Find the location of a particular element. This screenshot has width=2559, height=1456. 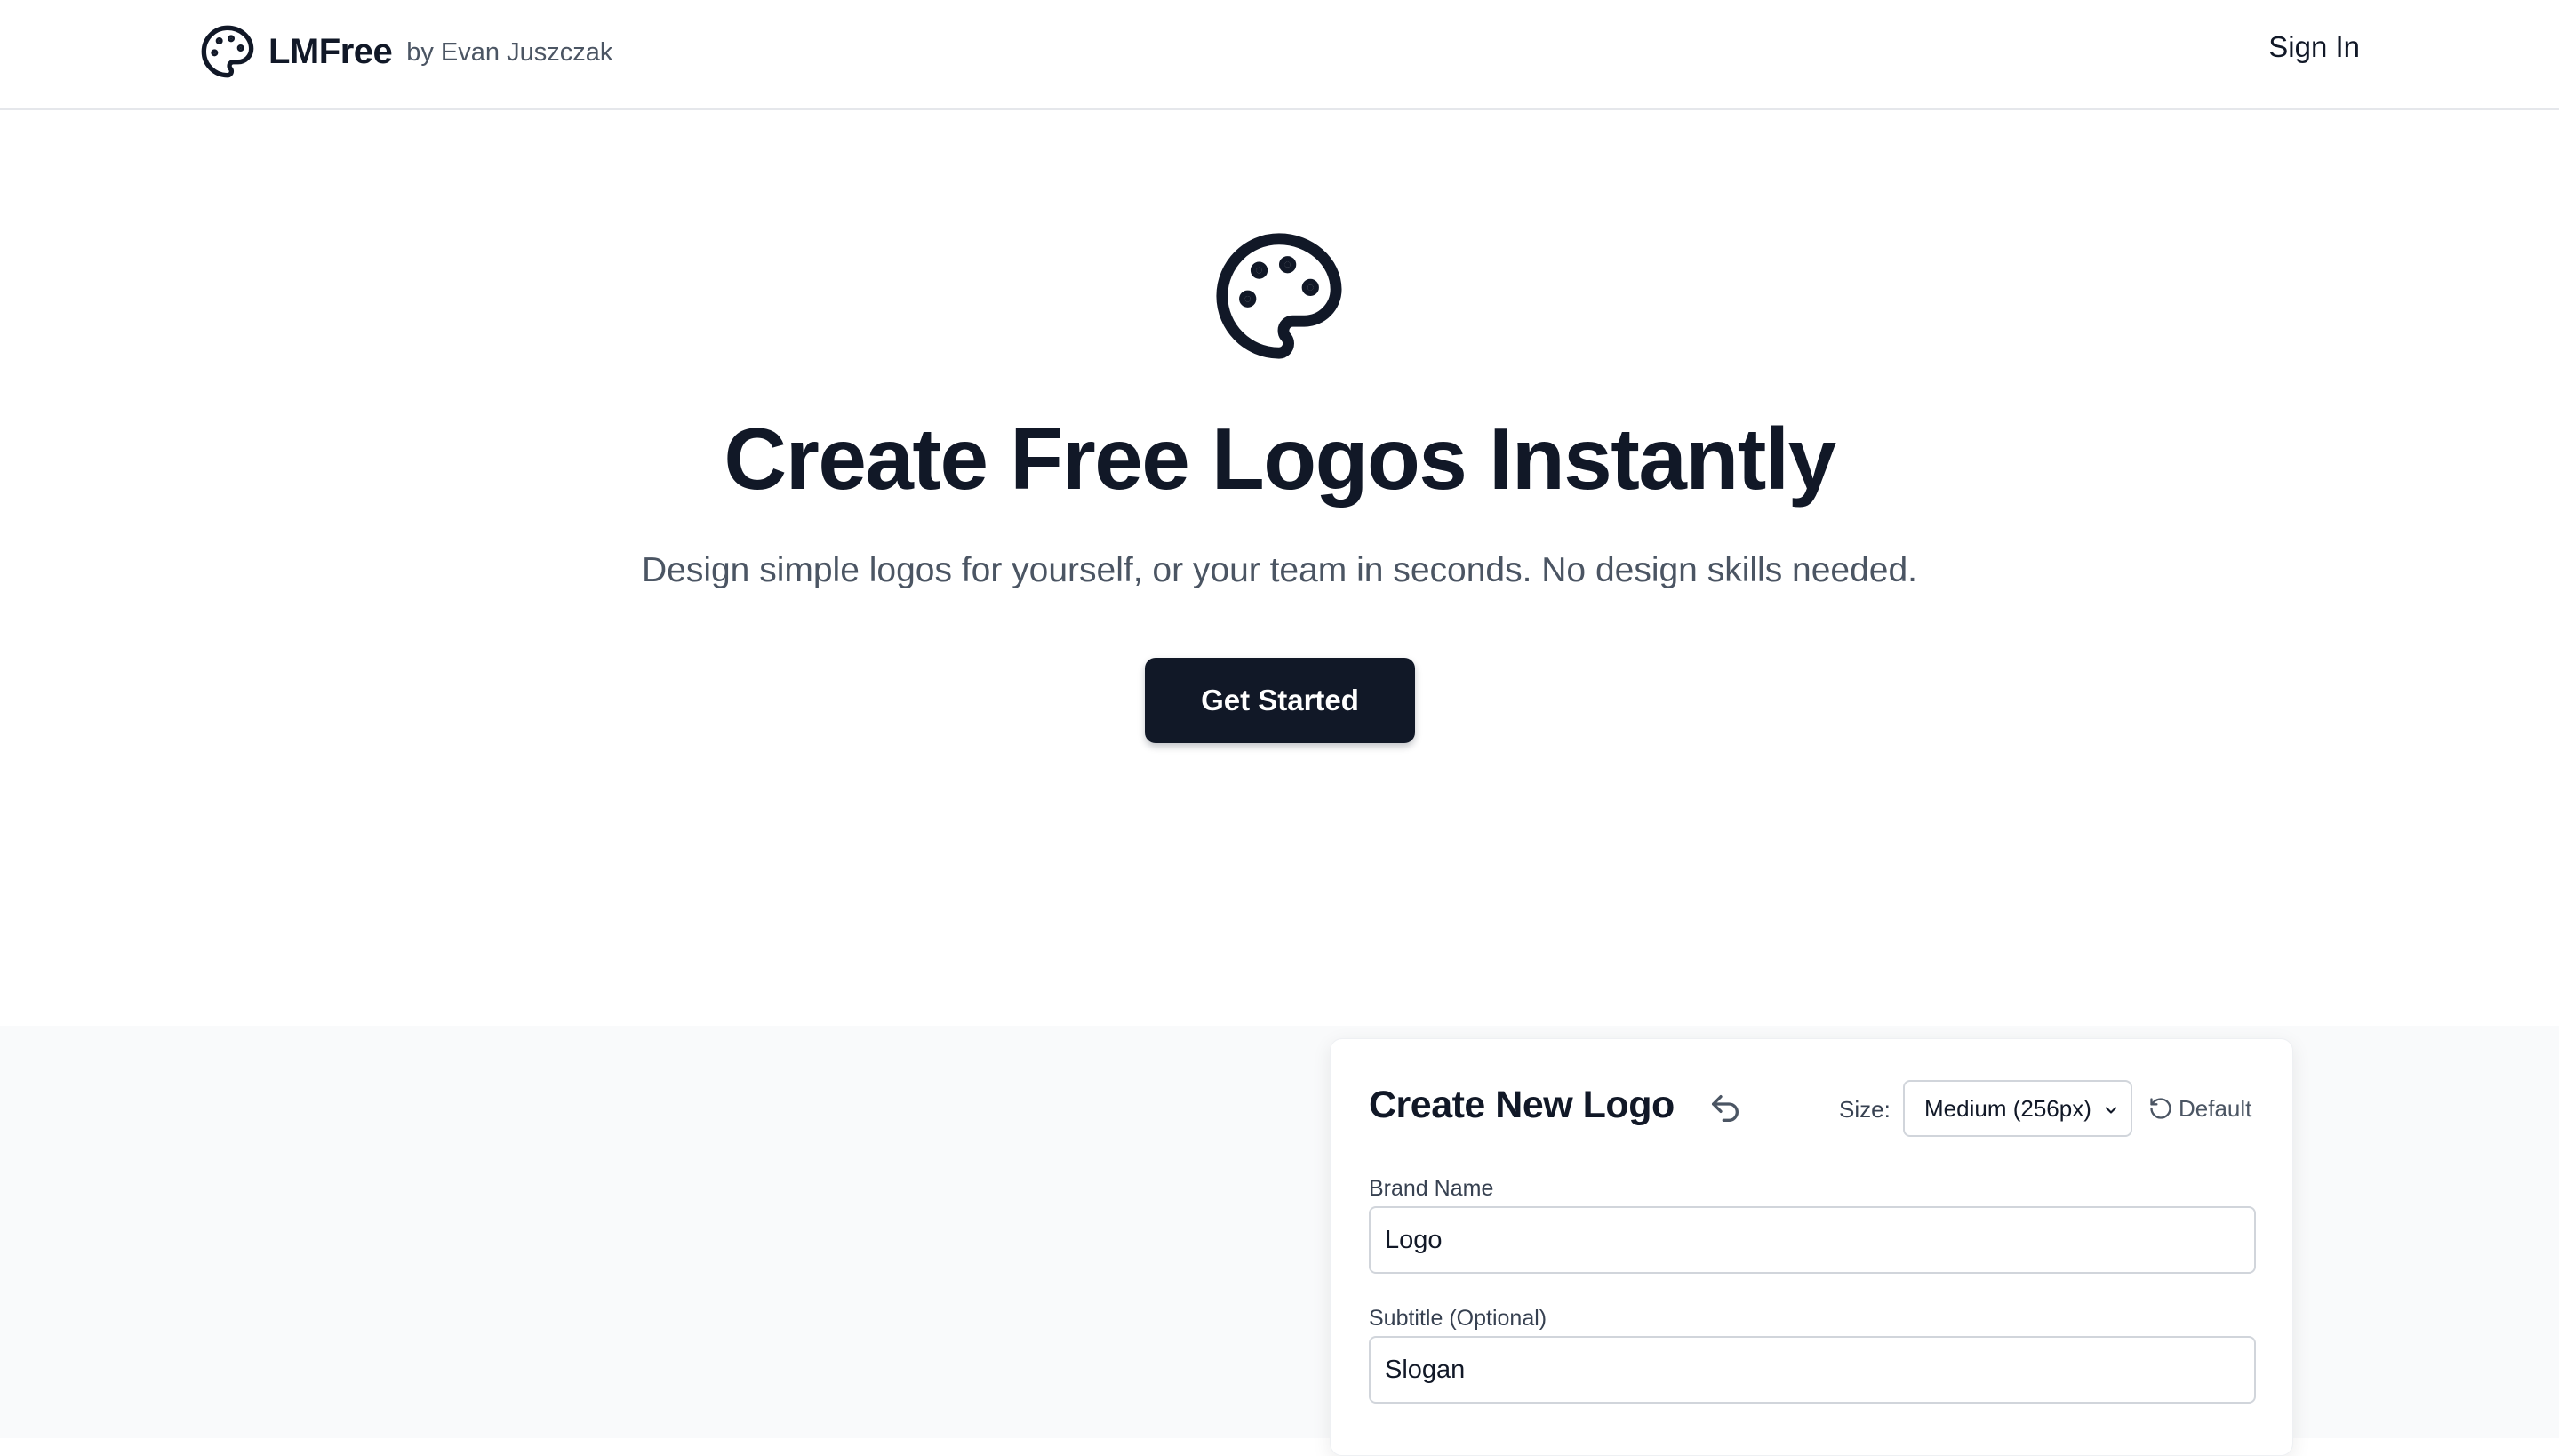

brand-name-label: Brand Name is located at coordinates (1431, 1188).